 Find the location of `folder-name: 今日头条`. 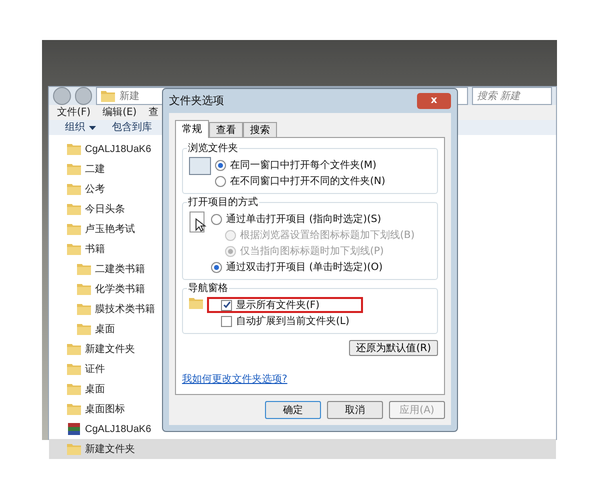

folder-name: 今日头条 is located at coordinates (105, 209).